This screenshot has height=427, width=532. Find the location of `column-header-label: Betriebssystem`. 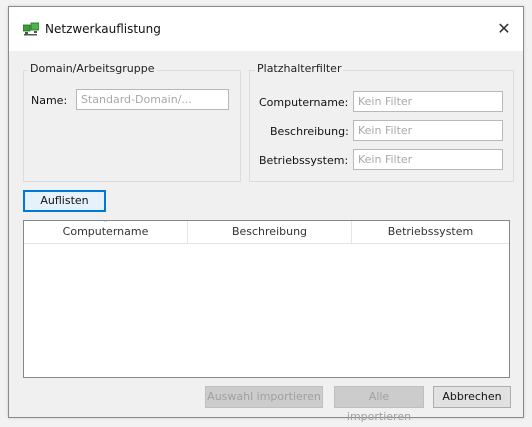

column-header-label: Betriebssystem is located at coordinates (430, 231).